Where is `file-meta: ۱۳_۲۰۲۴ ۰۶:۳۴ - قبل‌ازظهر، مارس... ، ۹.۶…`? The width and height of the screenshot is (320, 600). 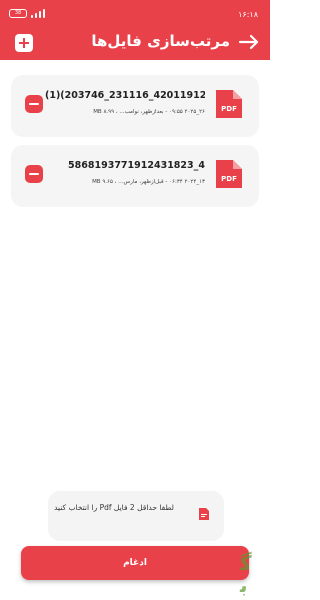 file-meta: ۱۳_۲۰۲۴ ۰۶:۳۴ - قبل‌ازظهر، مارس... ، ۹.۶… is located at coordinates (148, 182).